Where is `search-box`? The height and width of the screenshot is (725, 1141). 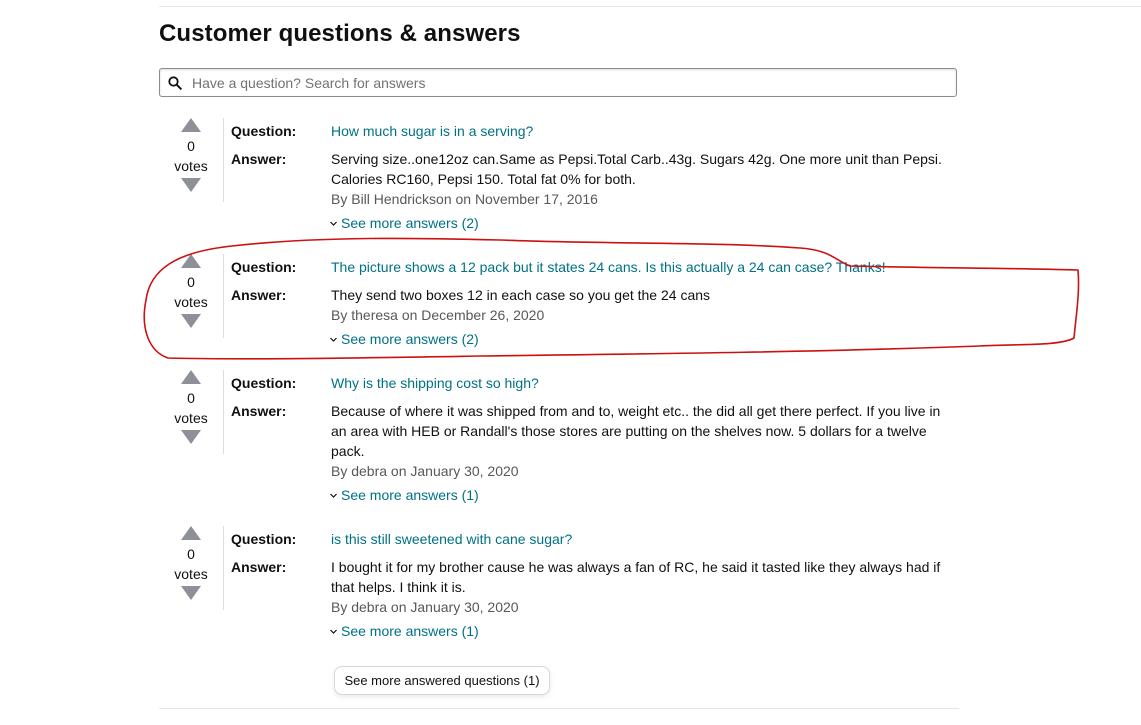 search-box is located at coordinates (558, 82).